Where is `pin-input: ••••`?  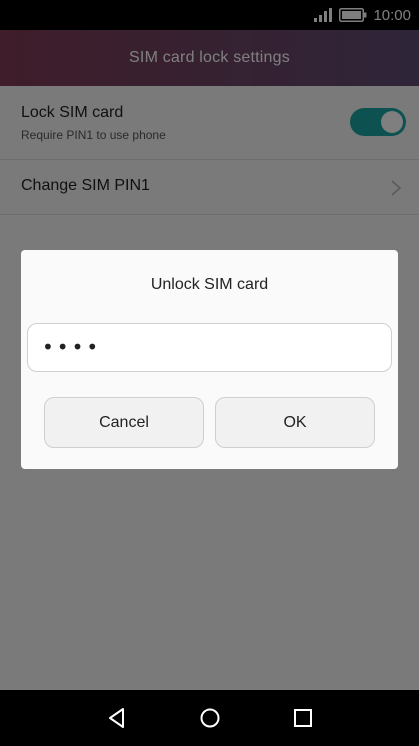
pin-input: •••• is located at coordinates (209, 347).